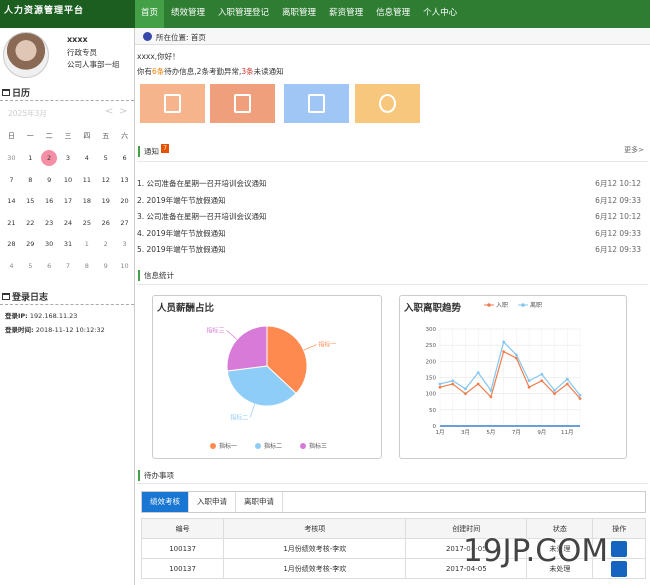 This screenshot has height=585, width=650. Describe the element at coordinates (242, 103) in the screenshot. I see `tile-onboarding` at that location.